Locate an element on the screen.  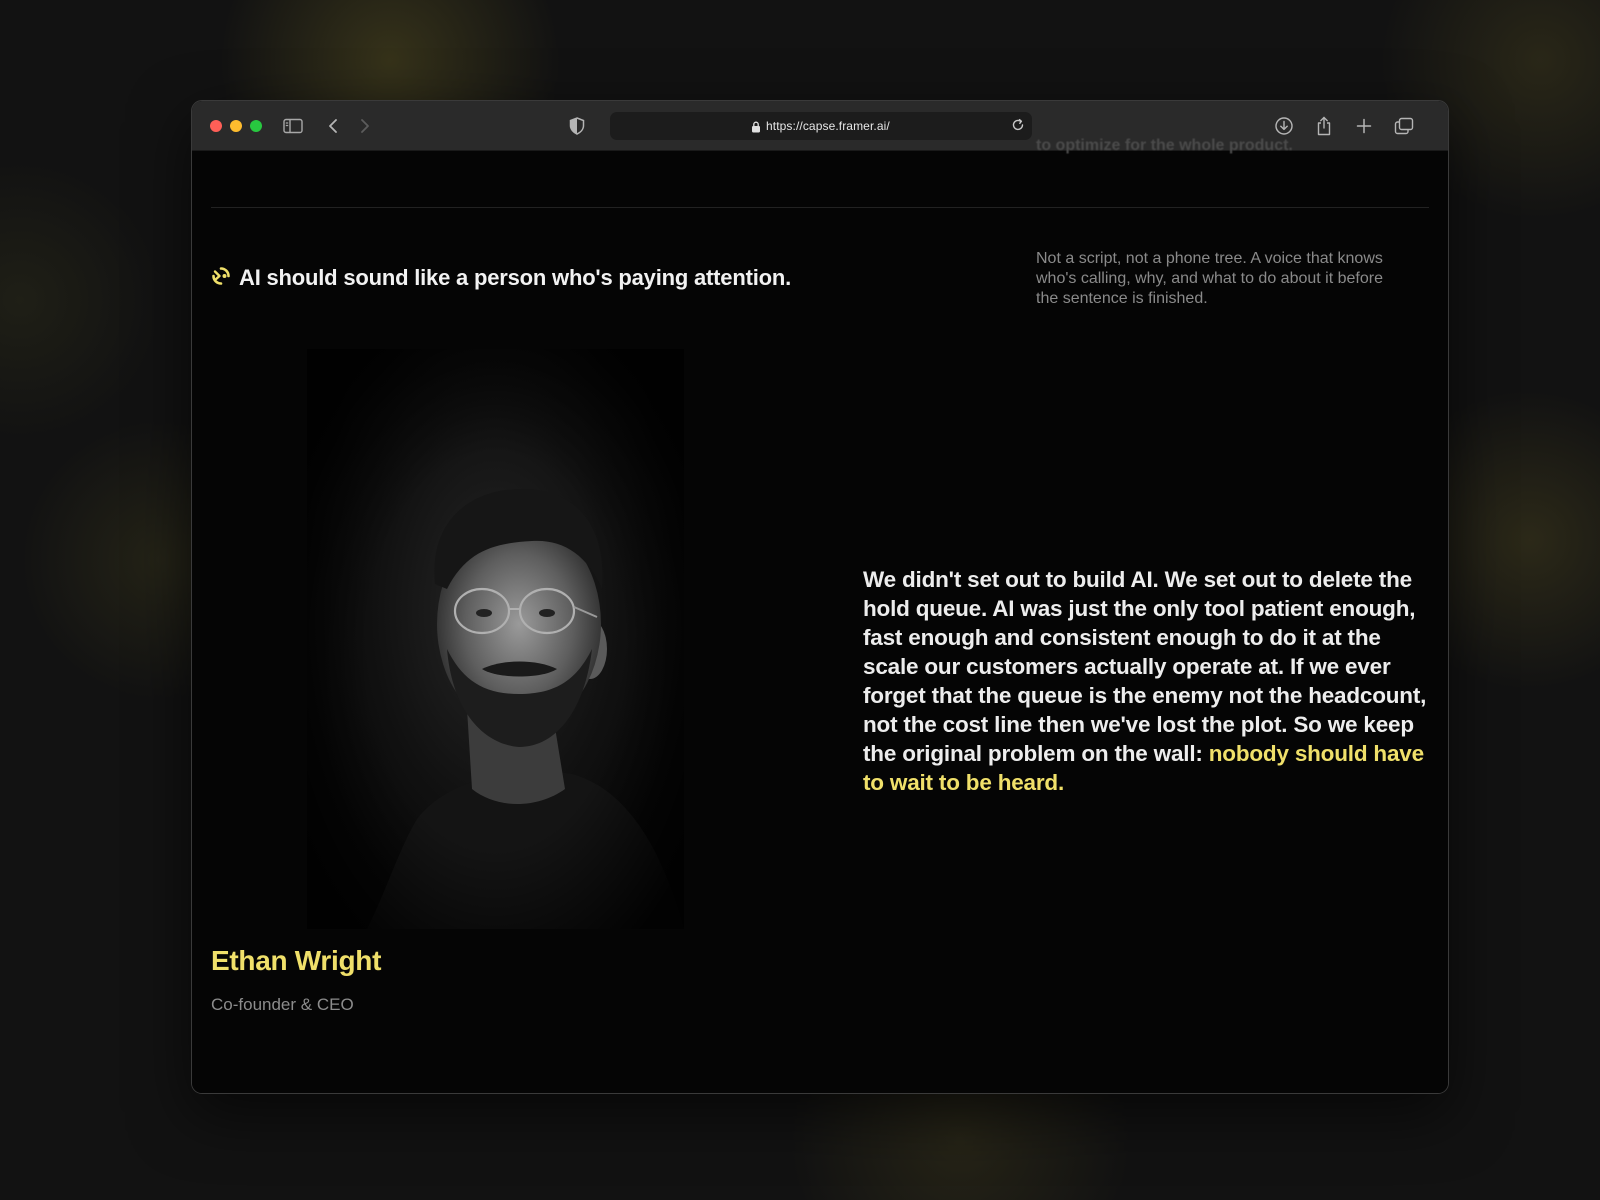
sidebar-icon is located at coordinates (293, 126).